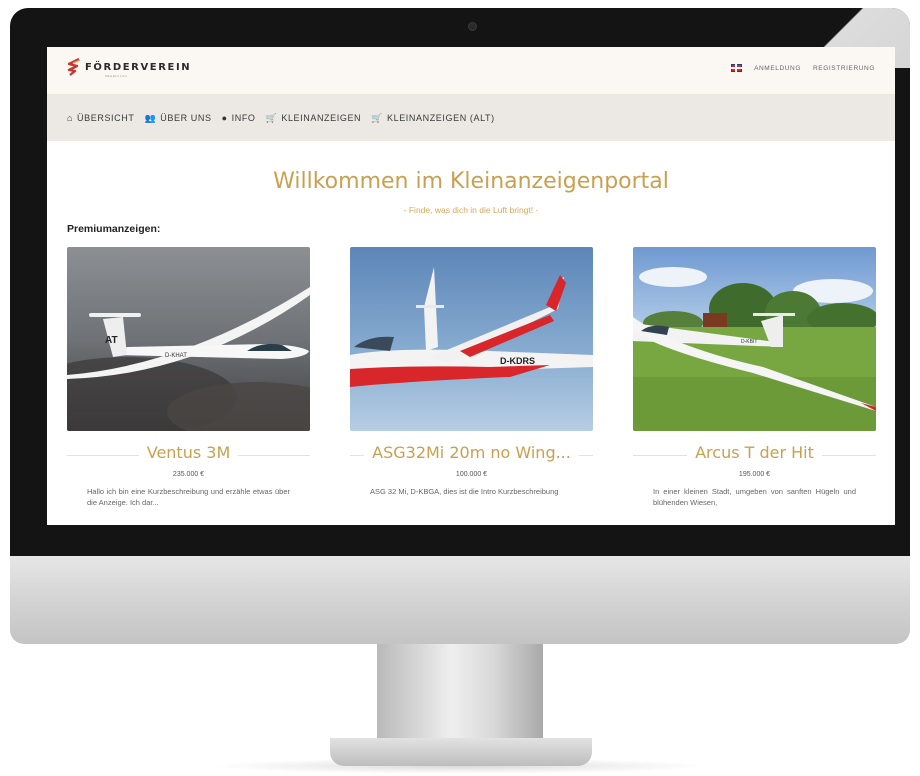 This screenshot has height=776, width=920. What do you see at coordinates (186, 118) in the screenshot?
I see `nav-label: ÜBER UNS` at bounding box center [186, 118].